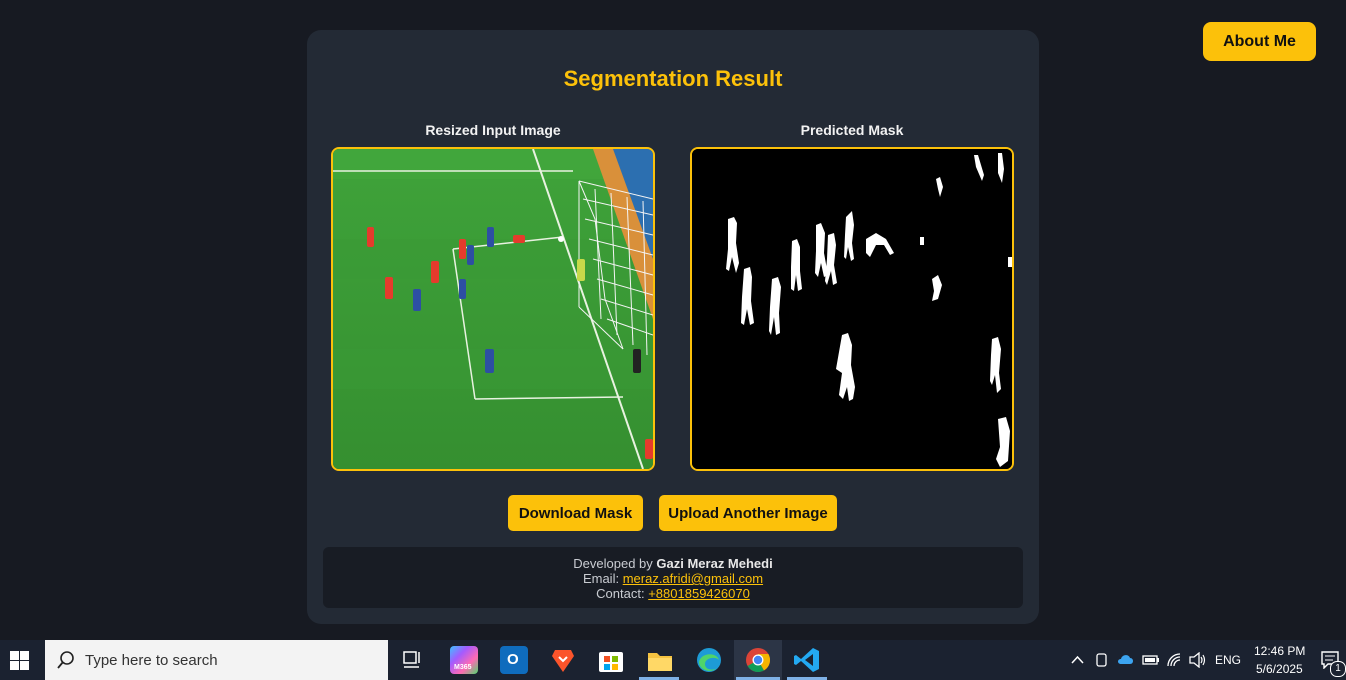  I want to click on brave-browser-icon, so click(563, 660).